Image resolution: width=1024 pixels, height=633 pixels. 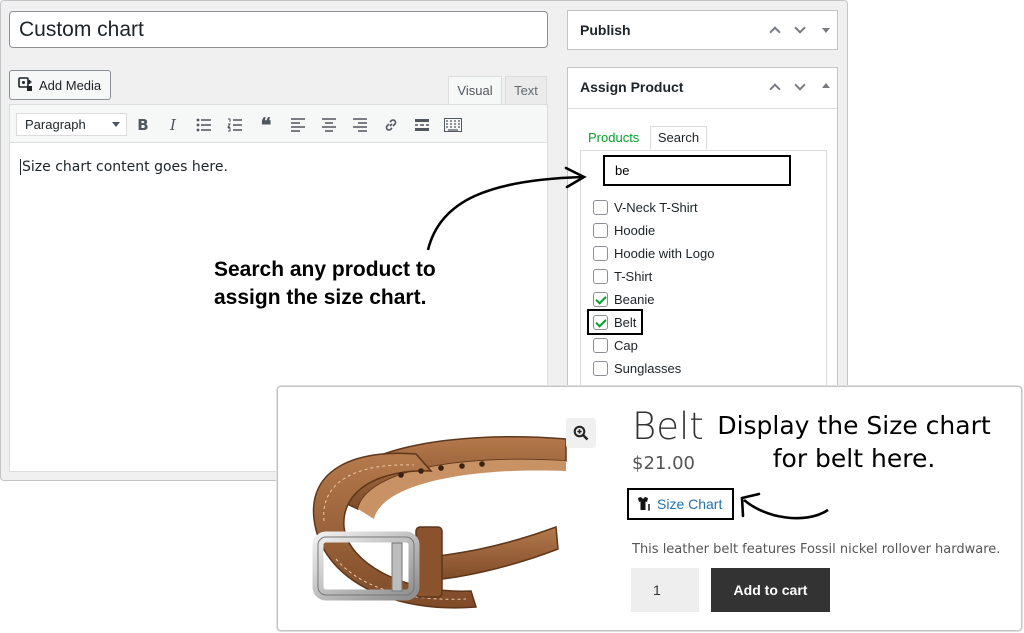 What do you see at coordinates (854, 425) in the screenshot?
I see `annotation-display-line1: Display the Size chart` at bounding box center [854, 425].